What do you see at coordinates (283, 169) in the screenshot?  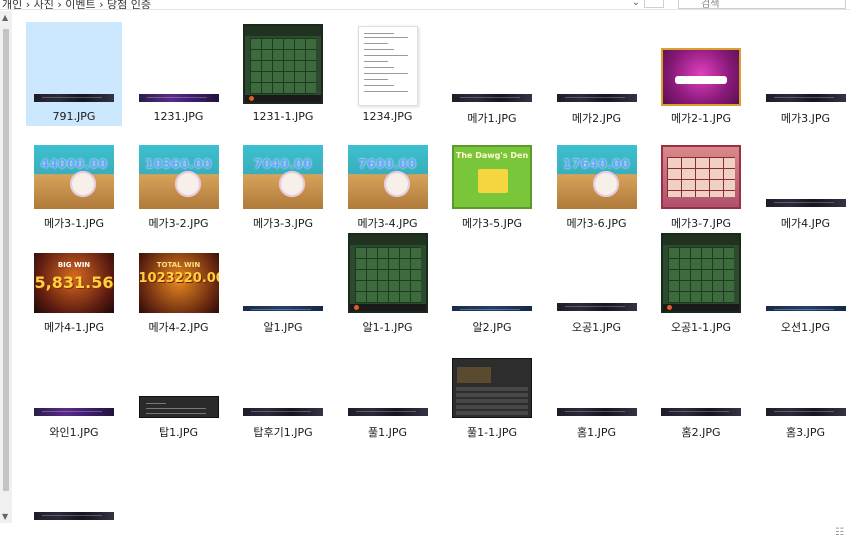 I see `file-thumbnail: 7040.00` at bounding box center [283, 169].